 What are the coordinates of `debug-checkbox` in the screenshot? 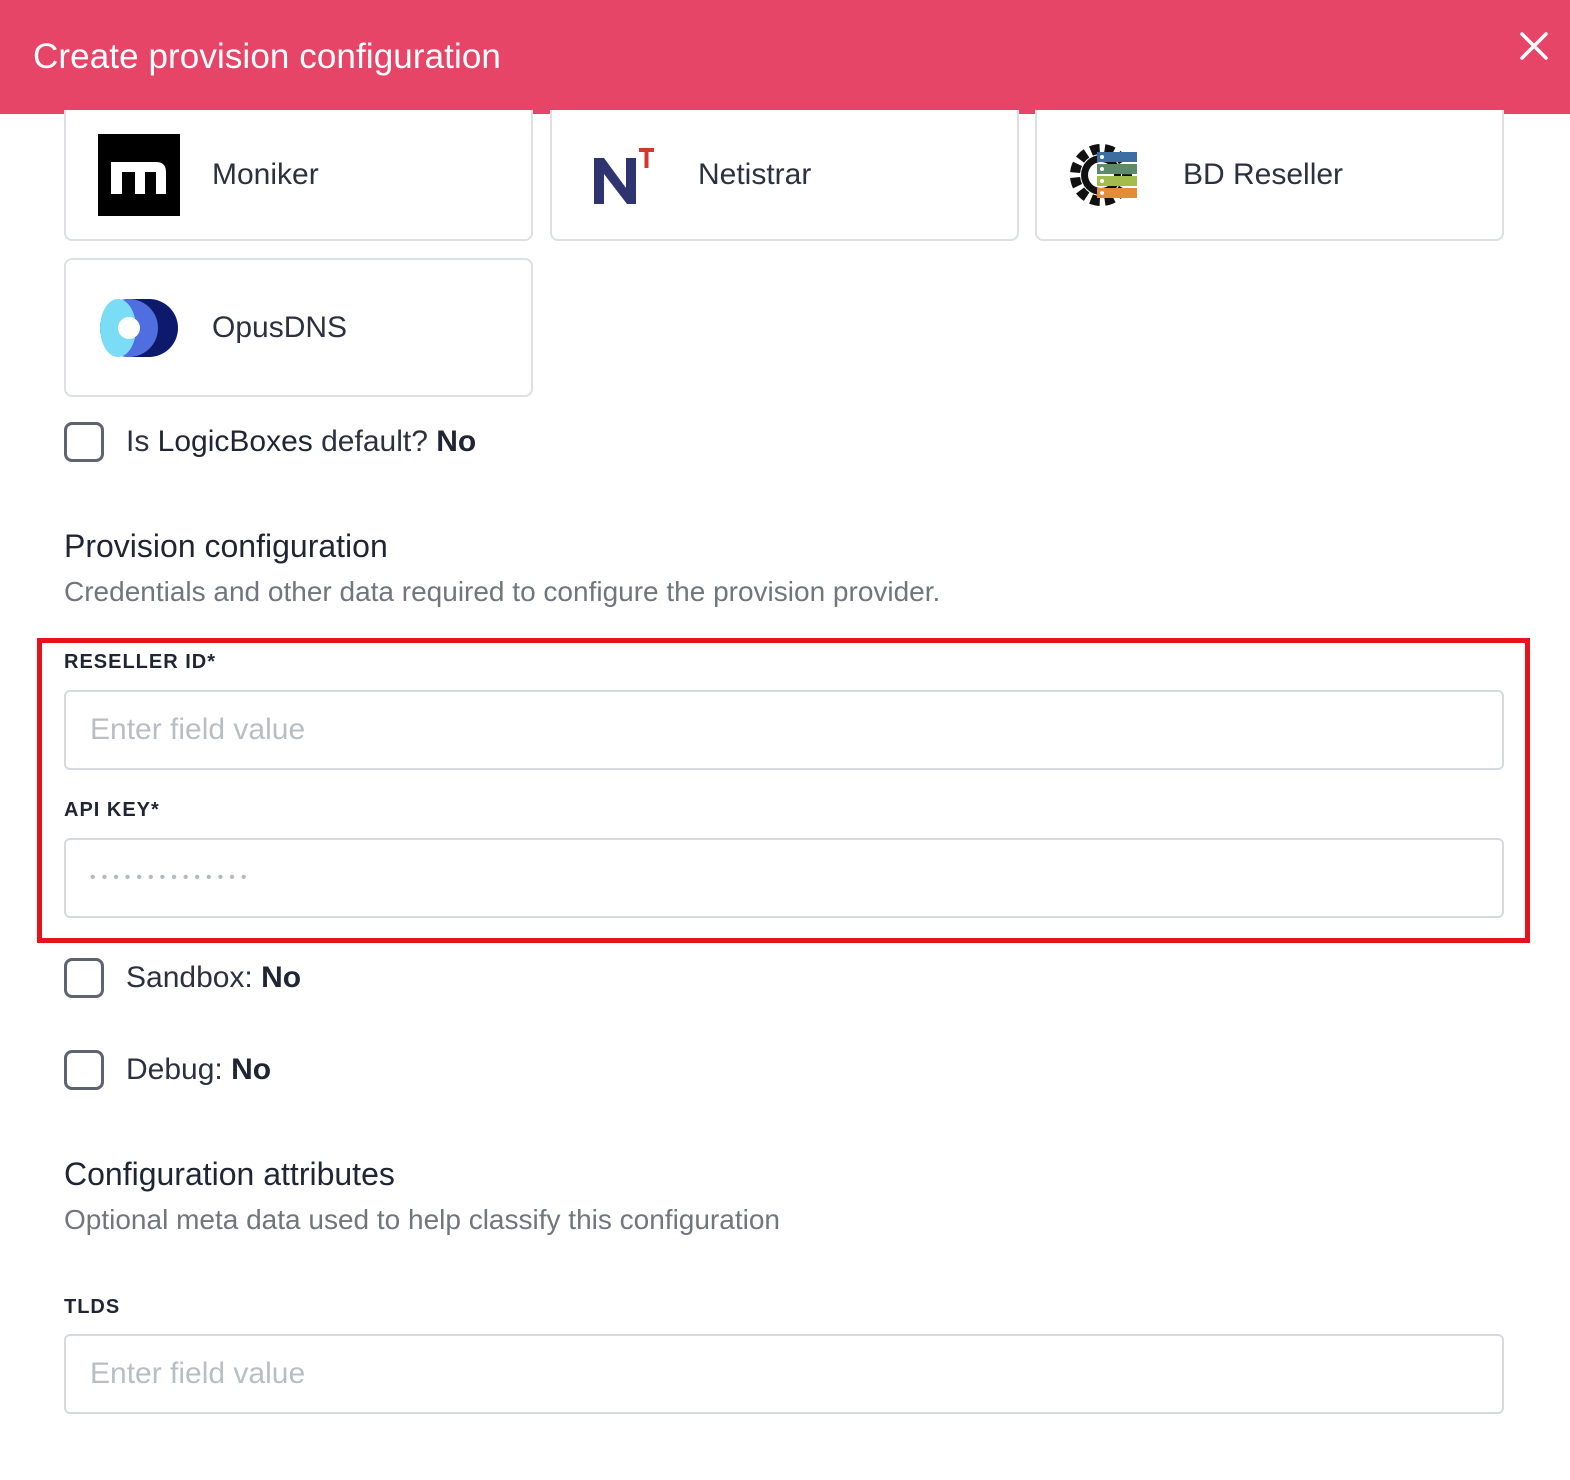 It's located at (84, 1070).